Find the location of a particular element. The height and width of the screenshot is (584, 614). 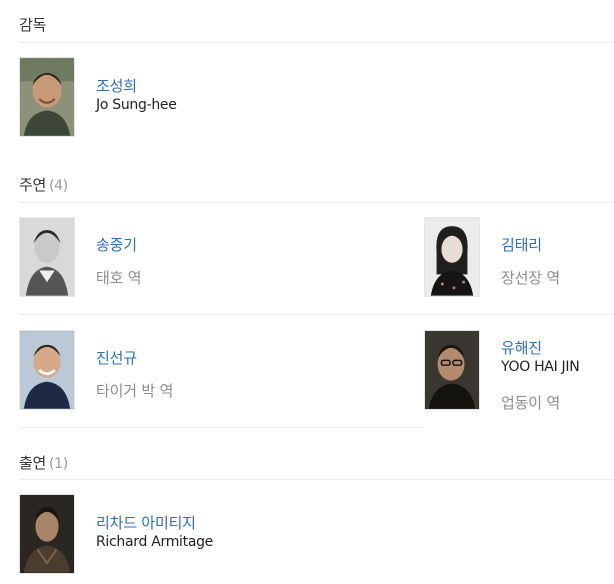

section-count-lead: (4) is located at coordinates (58, 186).